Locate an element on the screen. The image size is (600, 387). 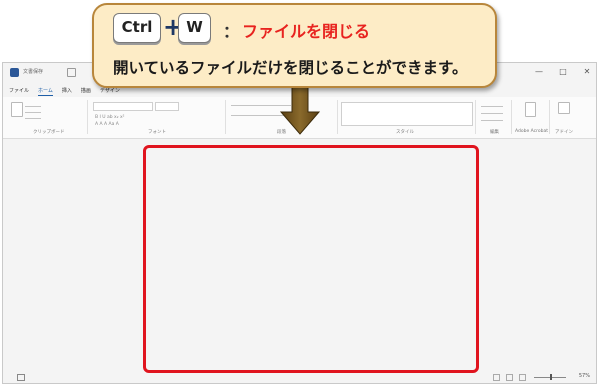
paste-icon is located at coordinates (17, 109).